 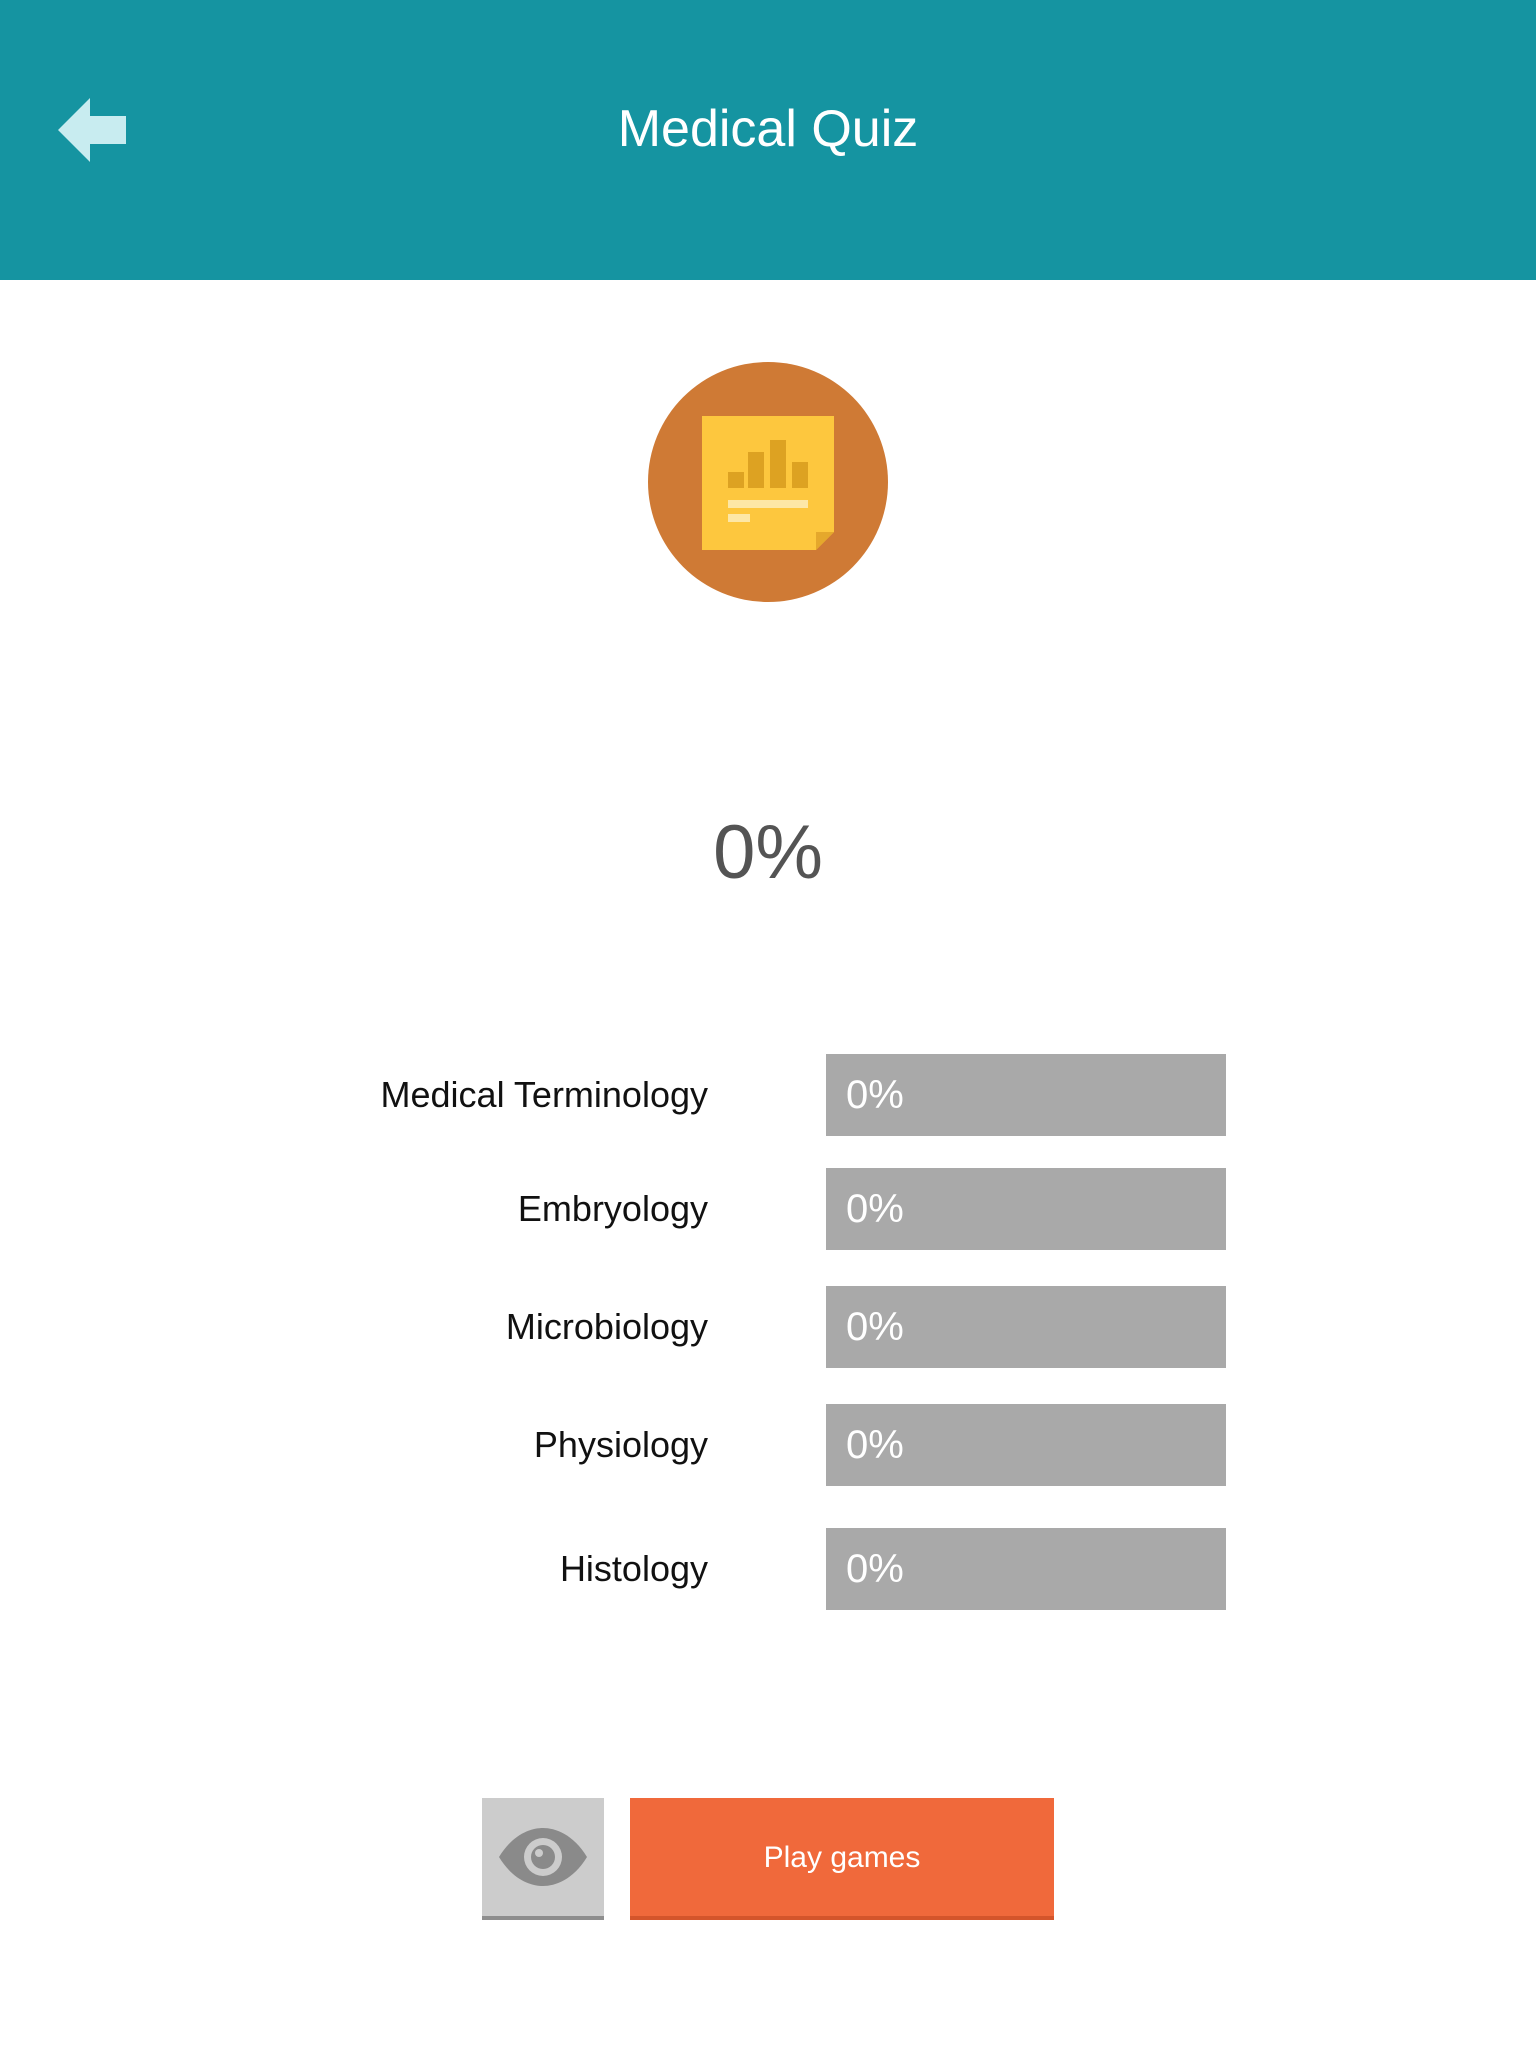 I want to click on category-row-histology: Histology 0%, so click(x=768, y=1569).